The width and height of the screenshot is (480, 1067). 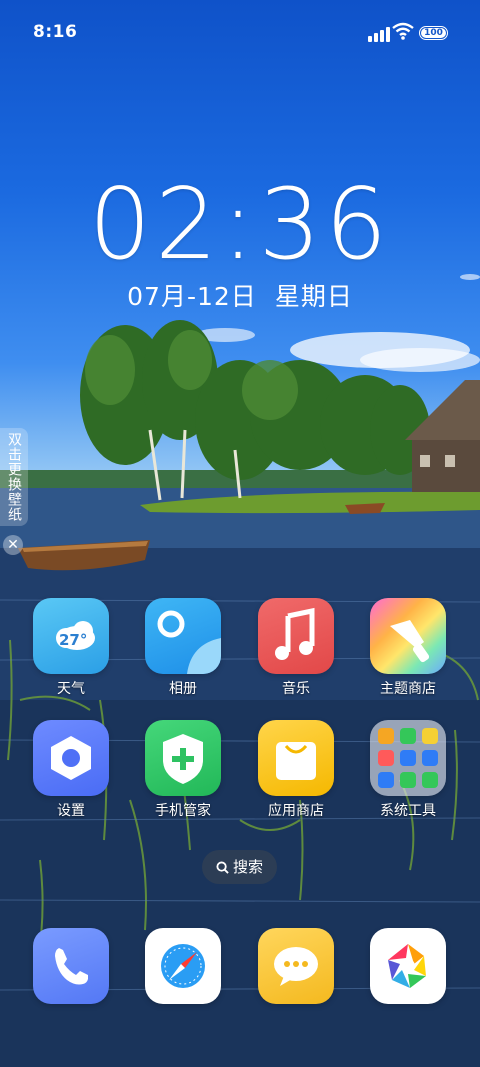 I want to click on app-folder-system-tools: 系统工具, so click(x=408, y=770).